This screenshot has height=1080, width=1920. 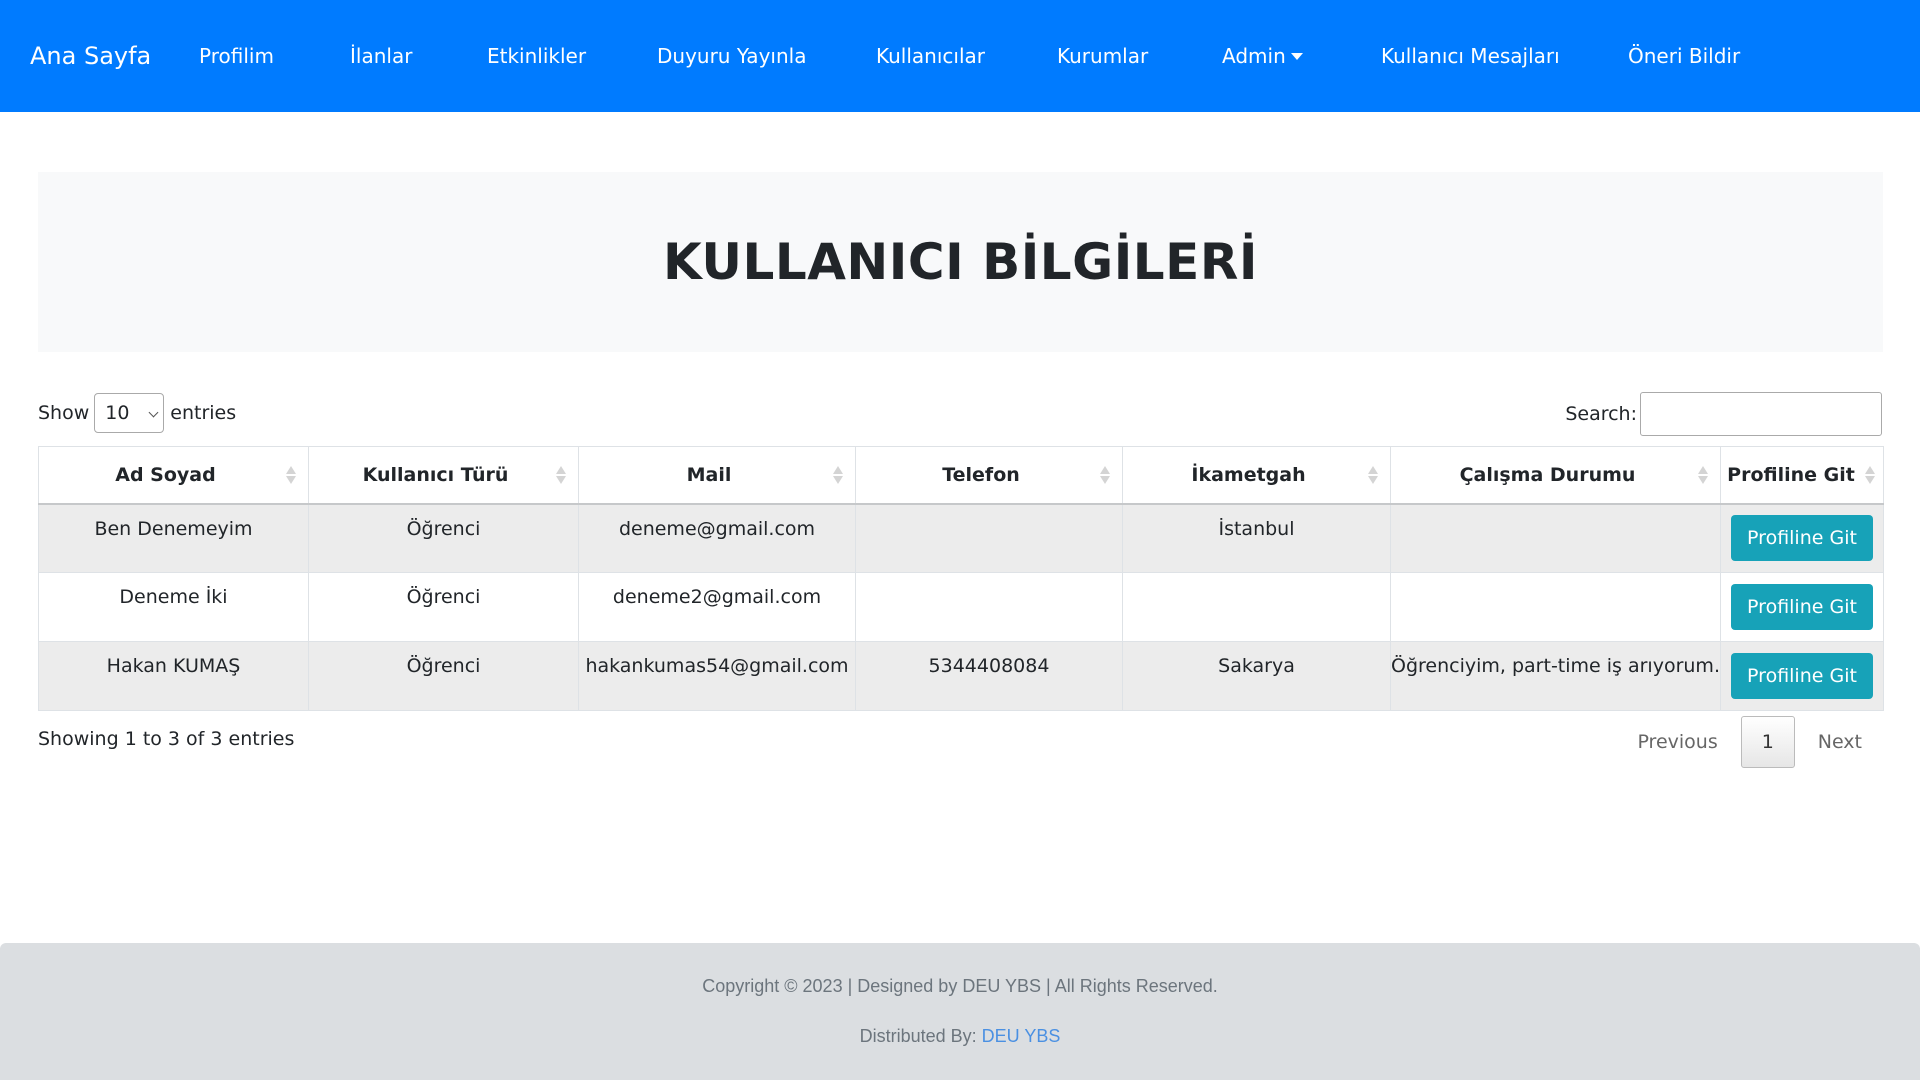 What do you see at coordinates (1256, 607) in the screenshot?
I see `cell-ikametgah` at bounding box center [1256, 607].